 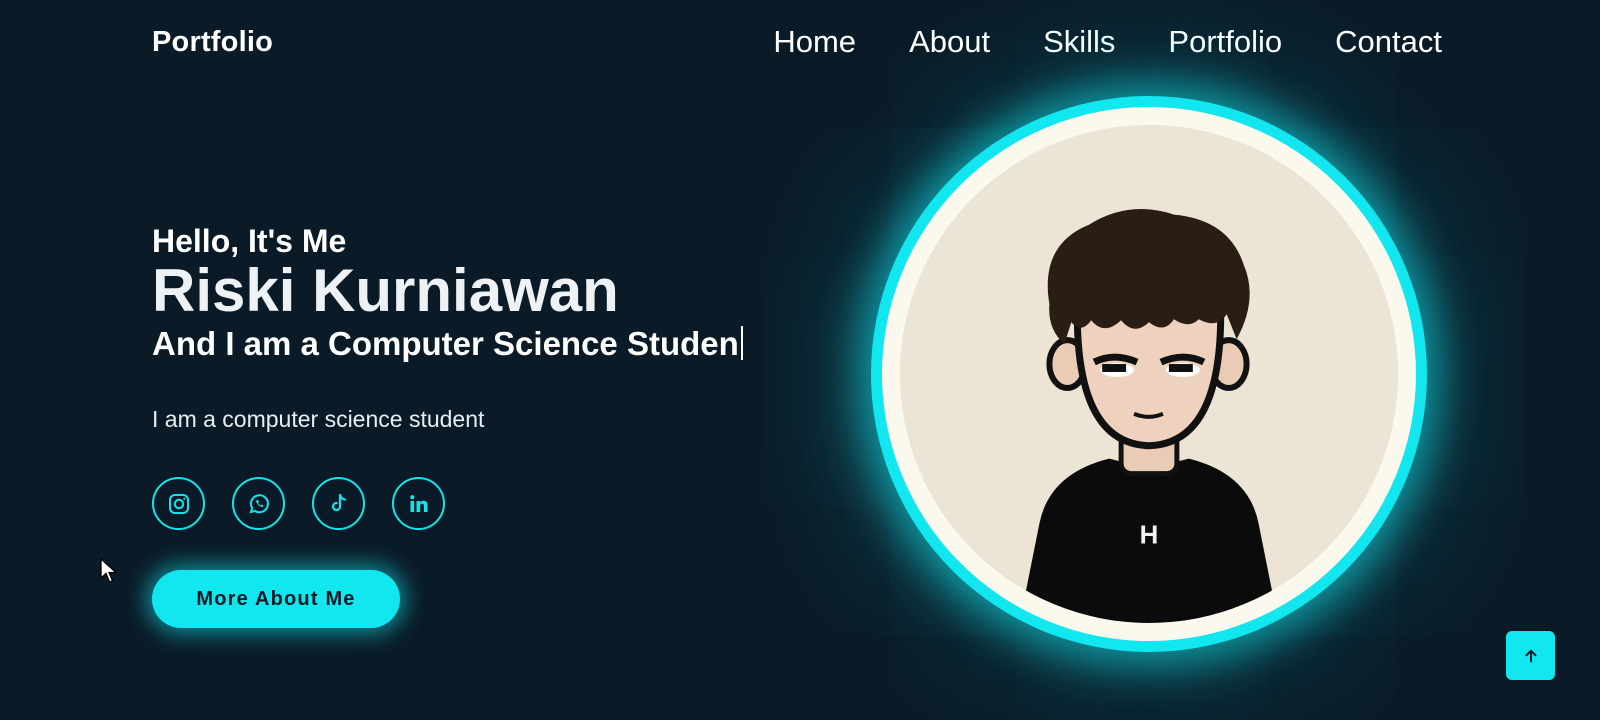 What do you see at coordinates (814, 42) in the screenshot?
I see `nav-link-home: Home` at bounding box center [814, 42].